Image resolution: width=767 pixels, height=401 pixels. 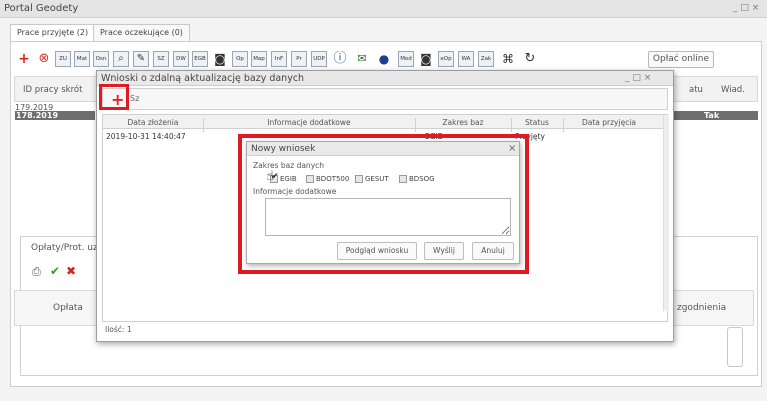 What do you see at coordinates (666, 213) in the screenshot?
I see `requests-grid-scrollbar` at bounding box center [666, 213].